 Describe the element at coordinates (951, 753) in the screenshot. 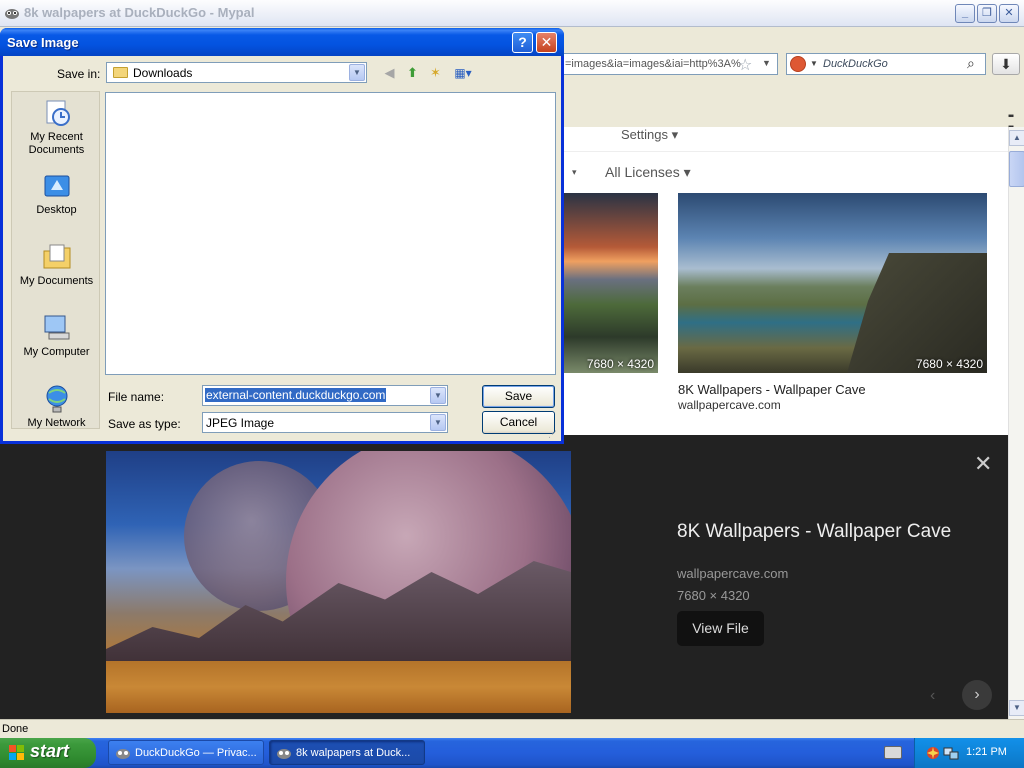

I see `network-icon` at that location.